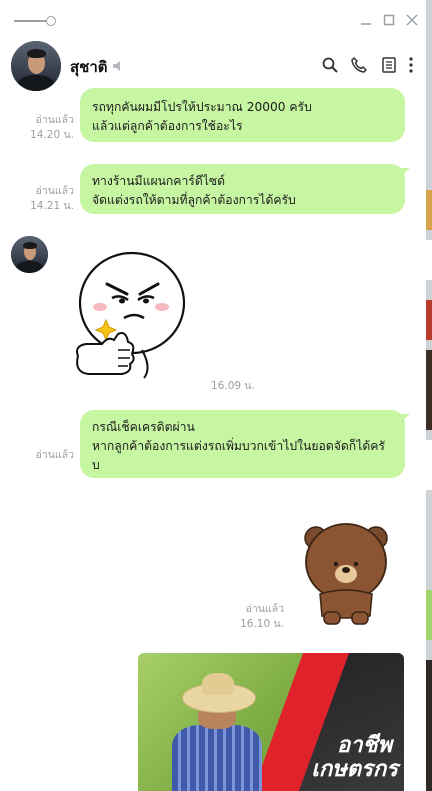 Image resolution: width=432 pixels, height=791 pixels. What do you see at coordinates (262, 624) in the screenshot?
I see `message-time: 16.10 น.` at bounding box center [262, 624].